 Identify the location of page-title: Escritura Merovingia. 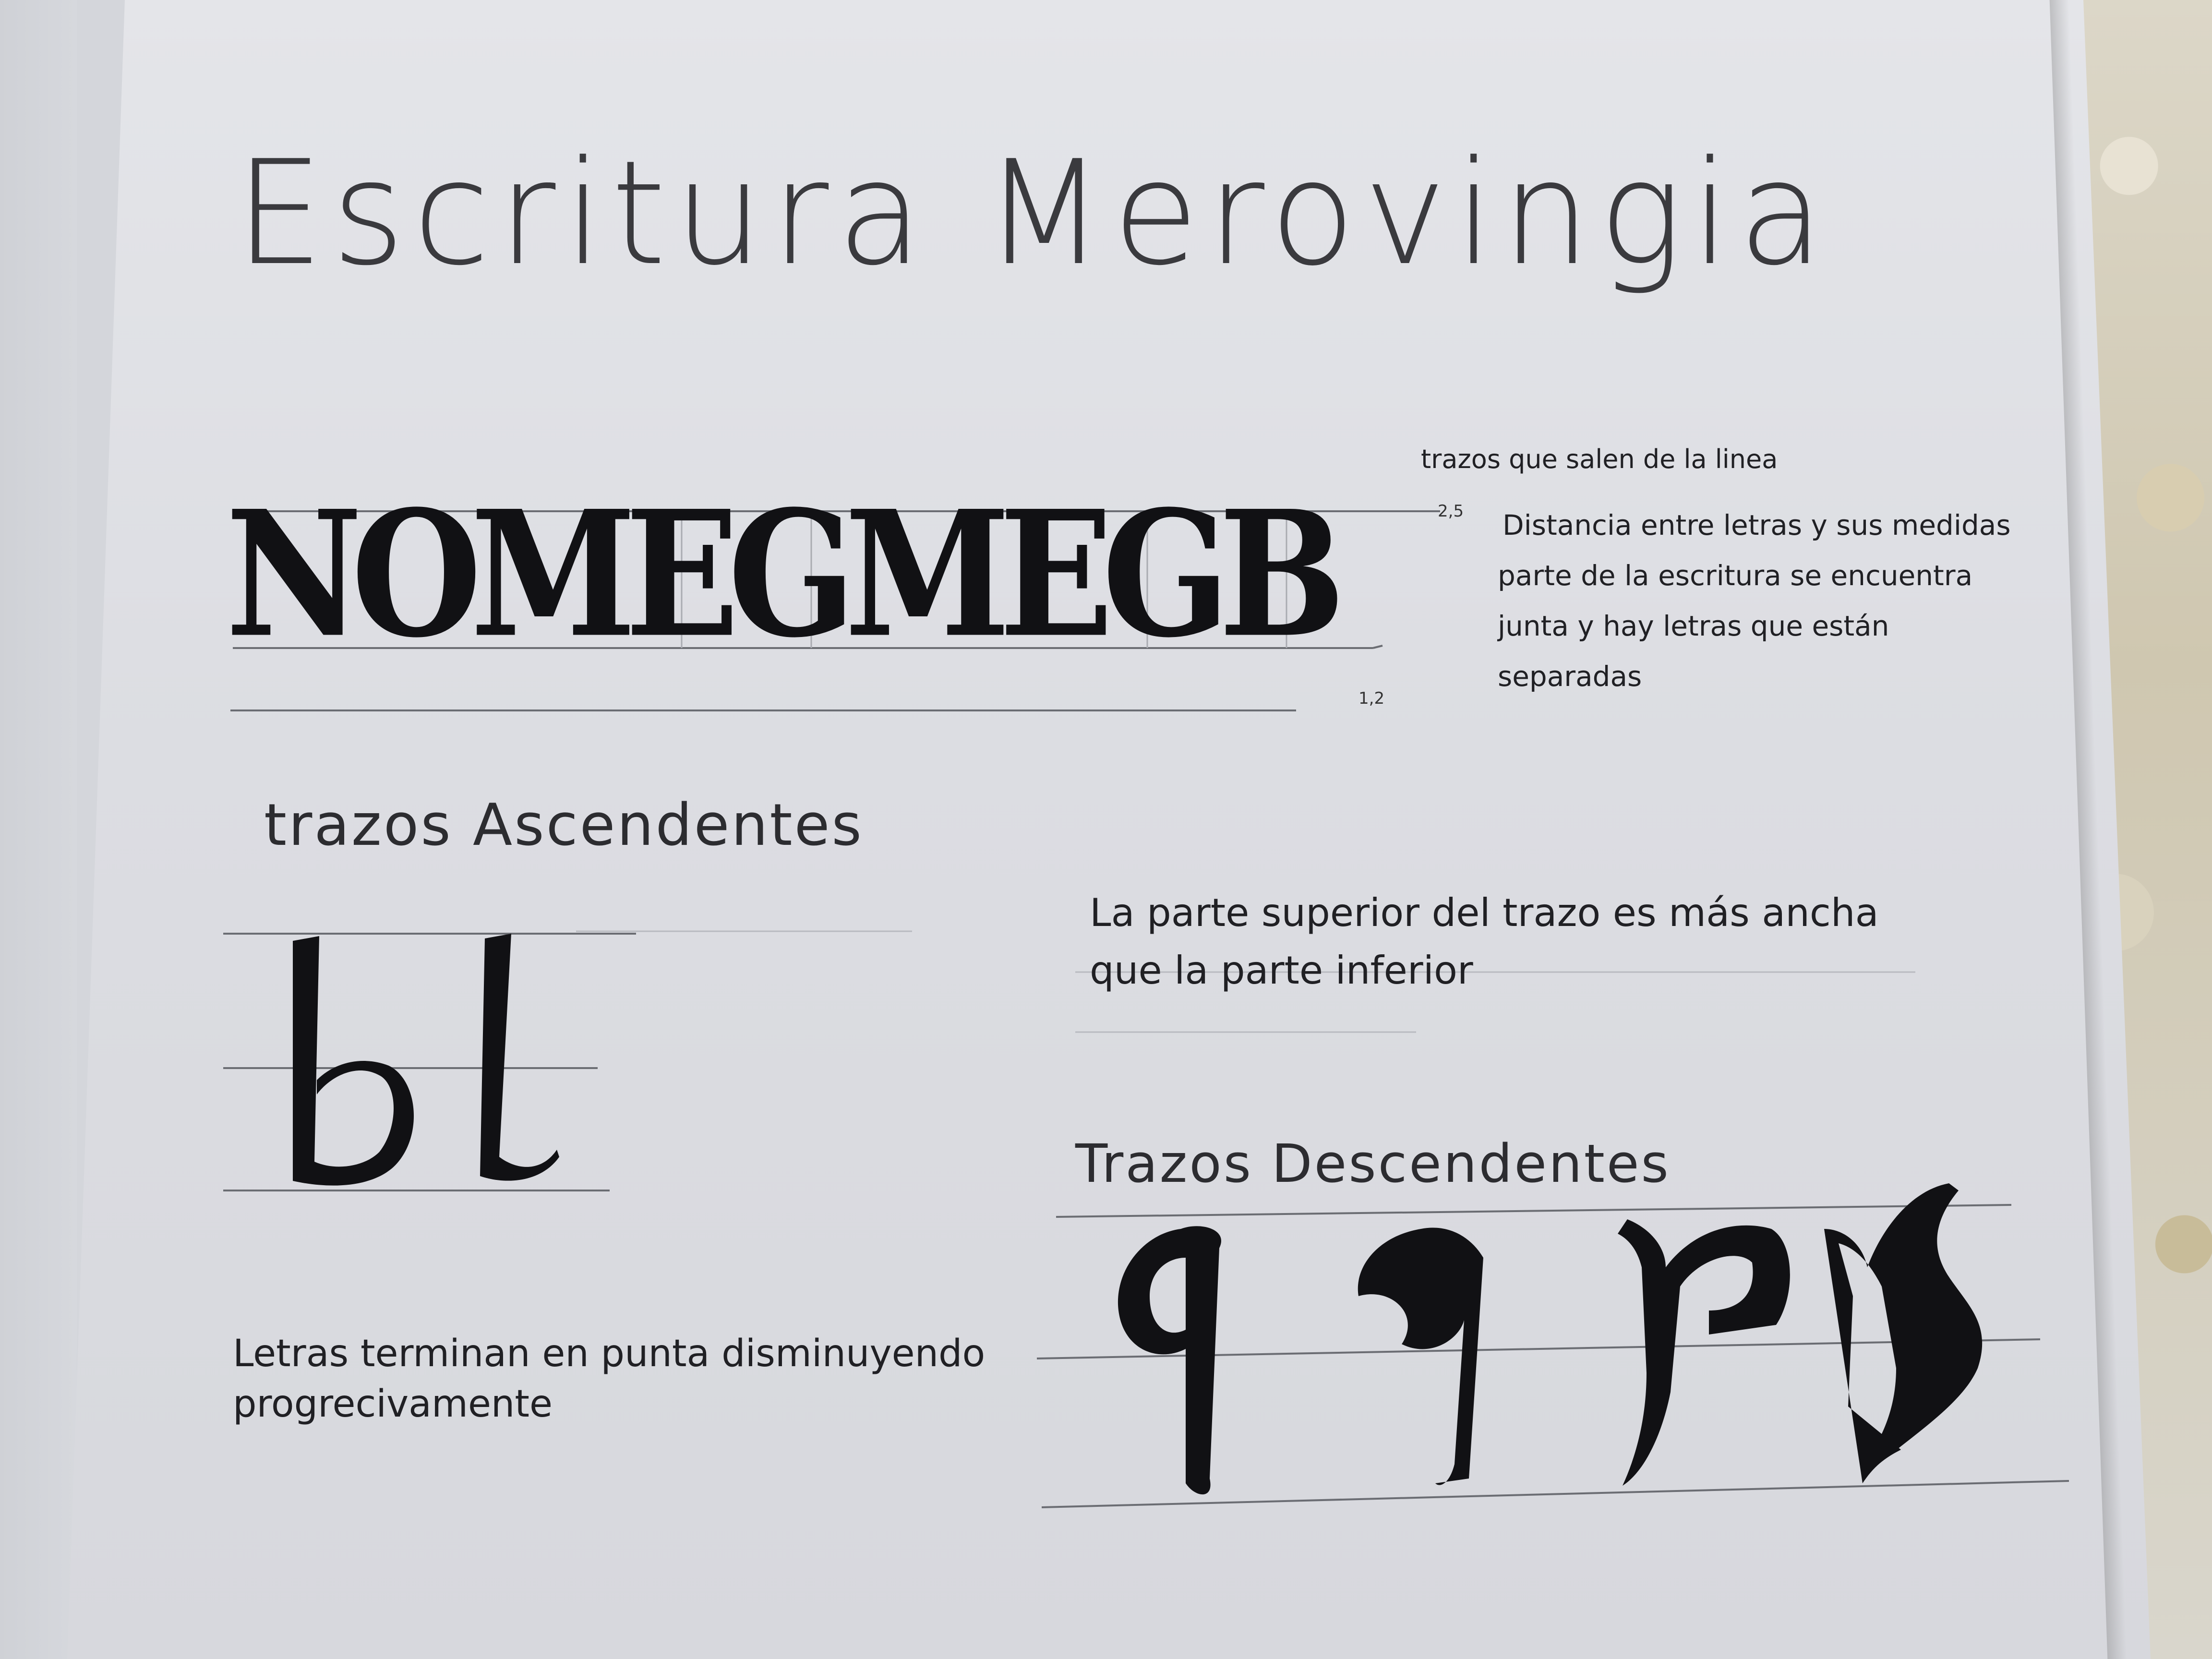
(1033, 213).